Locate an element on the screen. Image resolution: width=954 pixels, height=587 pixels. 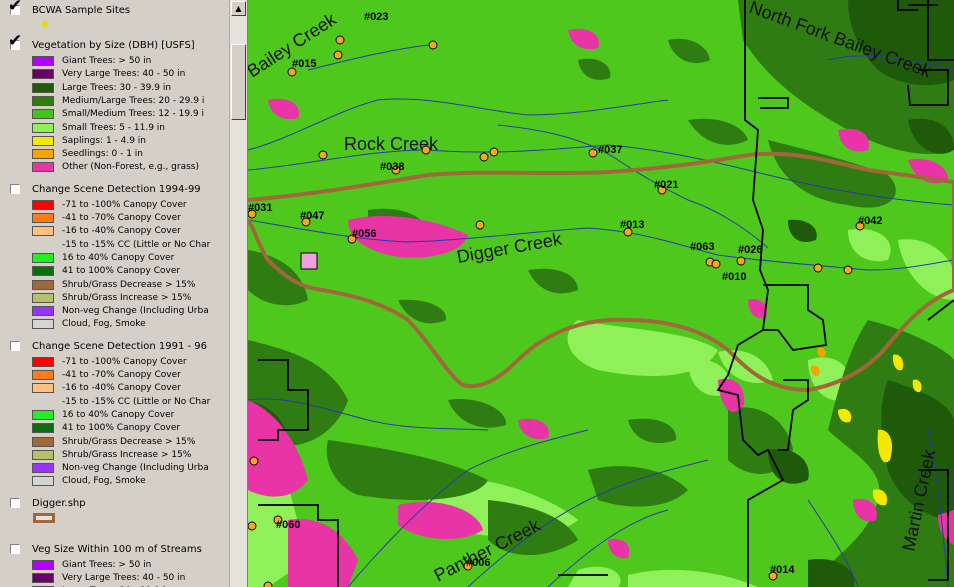
legend-theme-csd9499: Change Scene Detection 1994-99 is located at coordinates (119, 190).